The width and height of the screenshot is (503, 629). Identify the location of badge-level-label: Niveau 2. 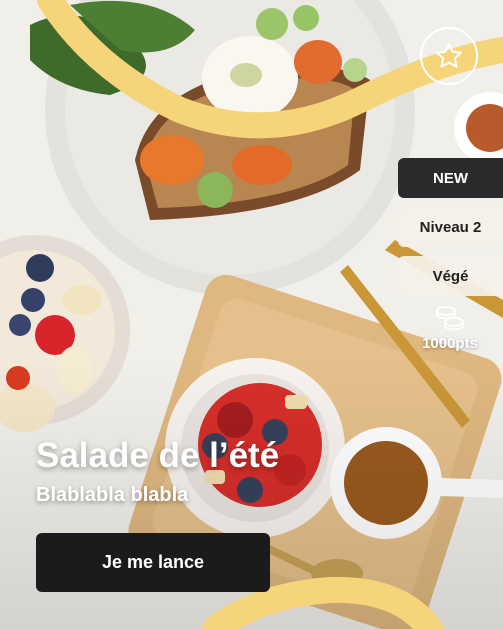
(450, 227).